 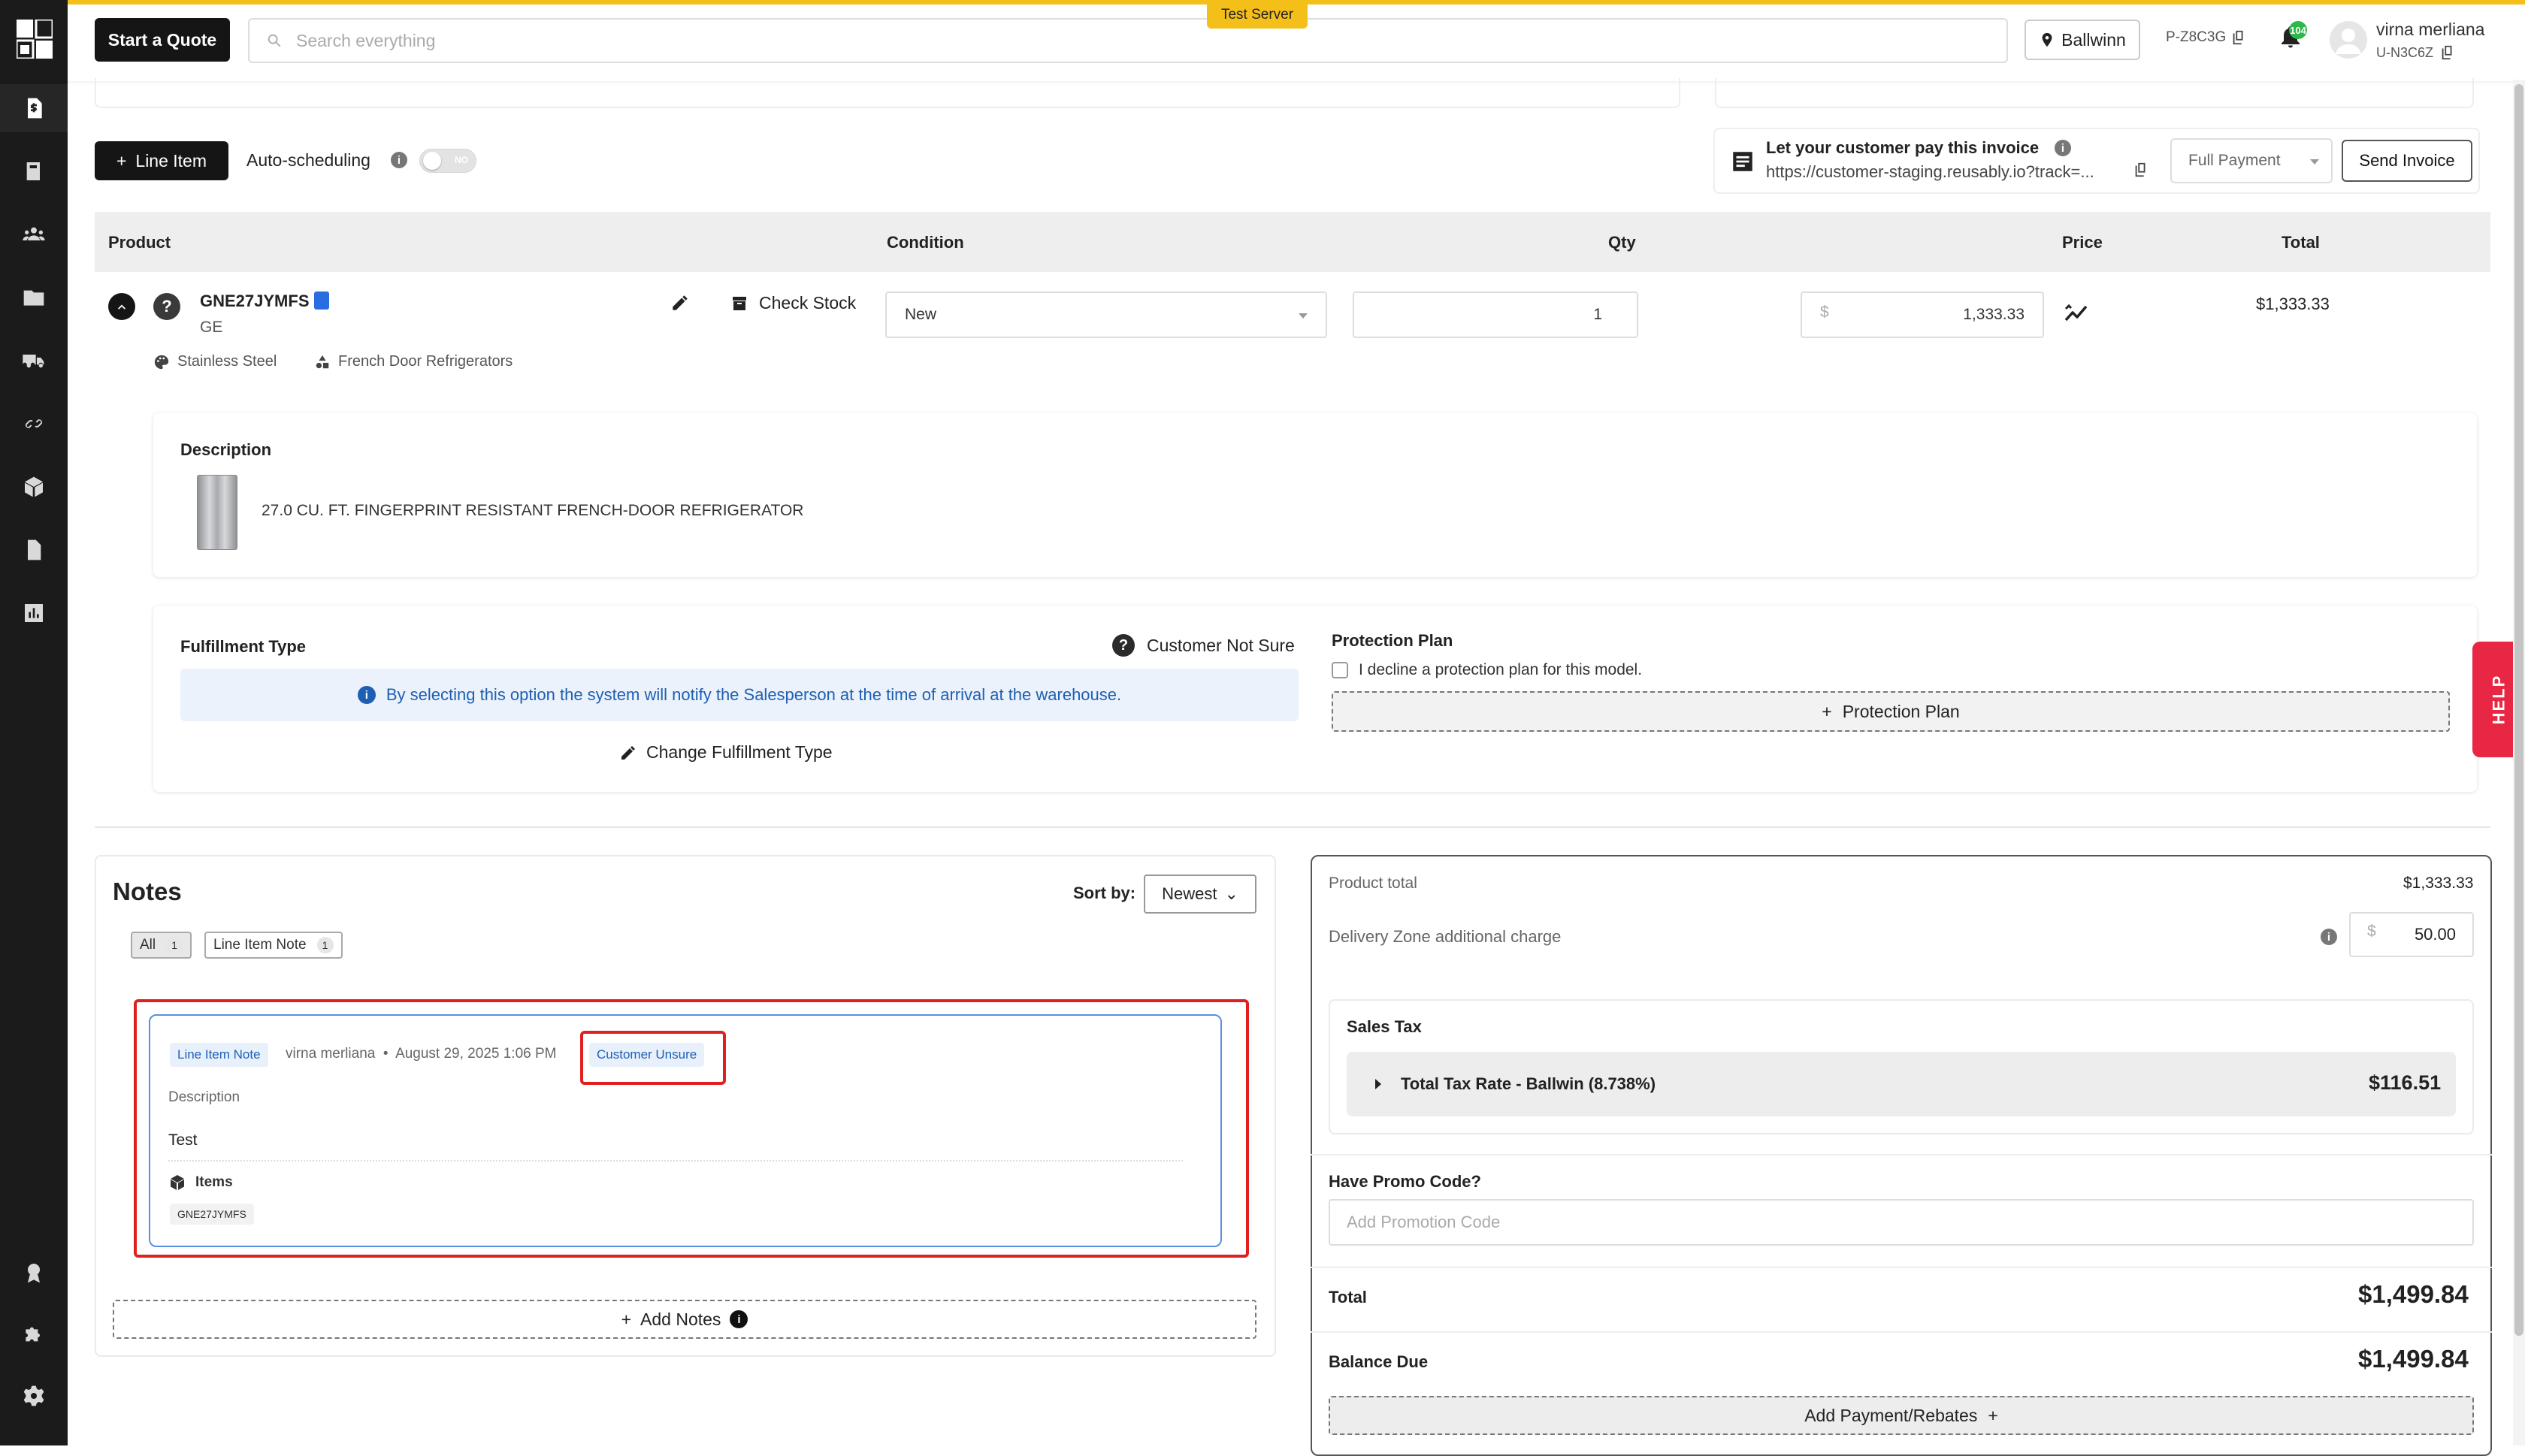 I want to click on price-trend-icon, so click(x=2077, y=313).